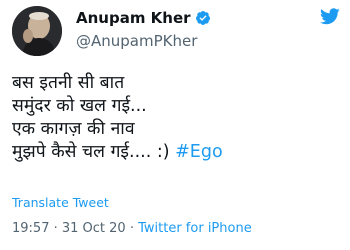  What do you see at coordinates (94, 152) in the screenshot?
I see `tweet-line-4: मुझपे कैसे चल गई.... :)` at bounding box center [94, 152].